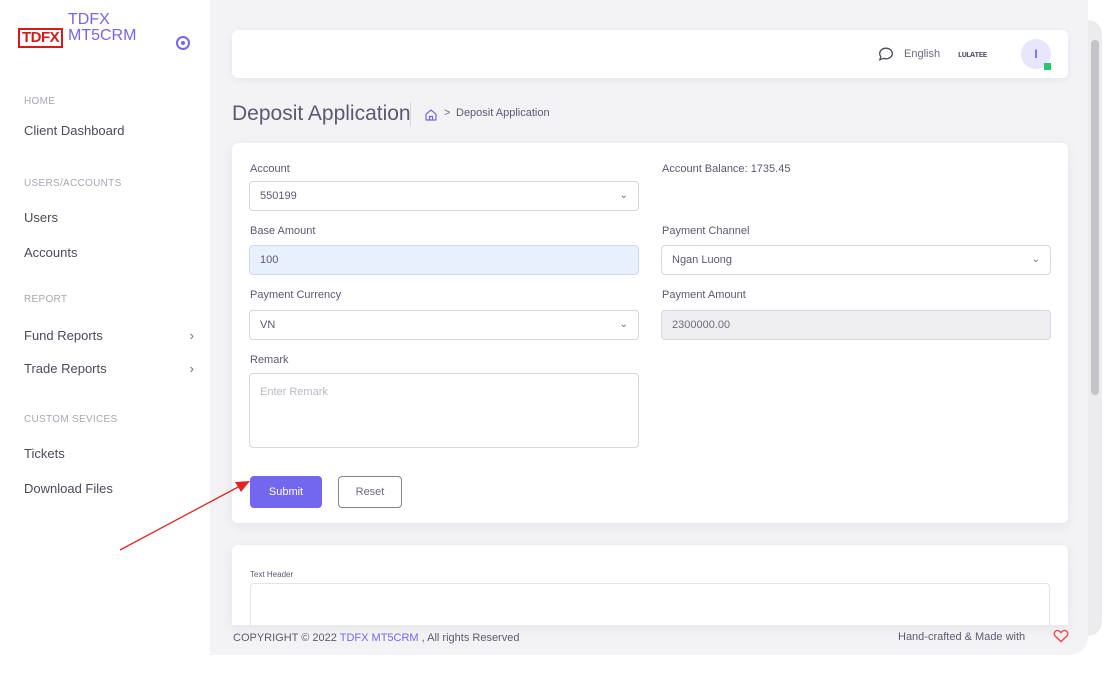 The height and width of the screenshot is (675, 1118). I want to click on sidebar-item-fund-reports: Fund Reports ›, so click(109, 335).